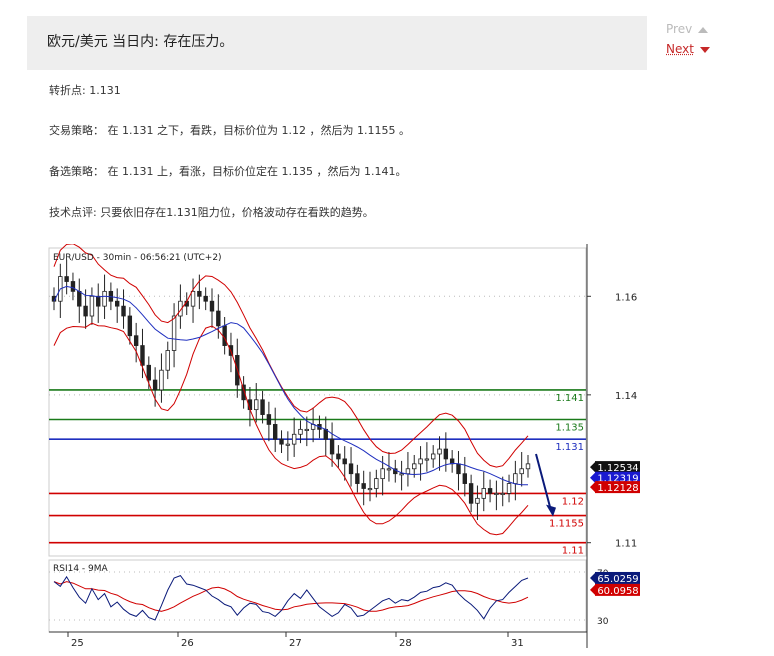 The height and width of the screenshot is (656, 774). Describe the element at coordinates (688, 39) in the screenshot. I see `pager: Prev Next` at that location.